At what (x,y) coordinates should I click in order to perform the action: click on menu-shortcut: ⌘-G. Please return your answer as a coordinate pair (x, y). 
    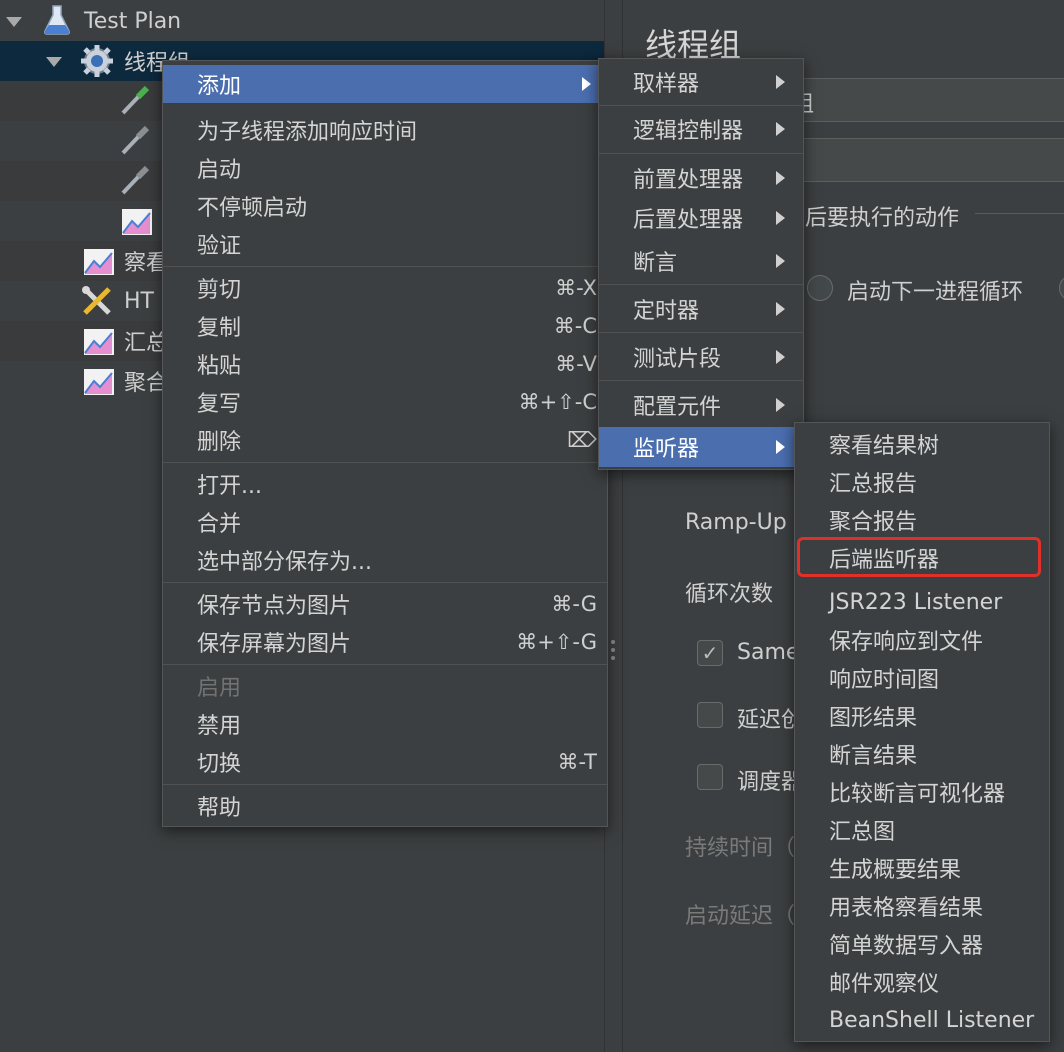
    Looking at the image, I should click on (574, 604).